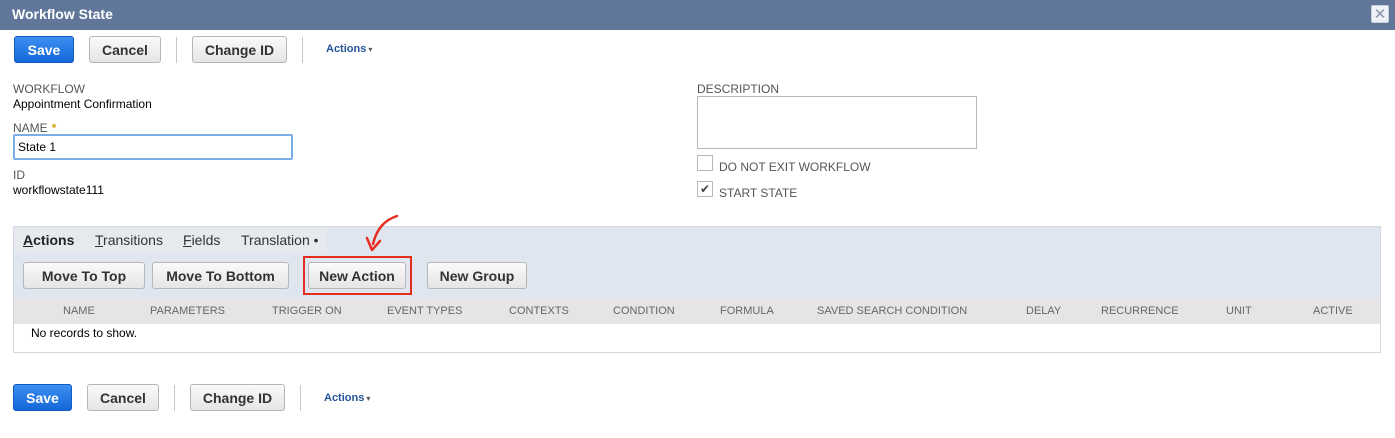 This screenshot has width=1395, height=438. Describe the element at coordinates (705, 163) in the screenshot. I see `do-not-exit-checkbox` at that location.